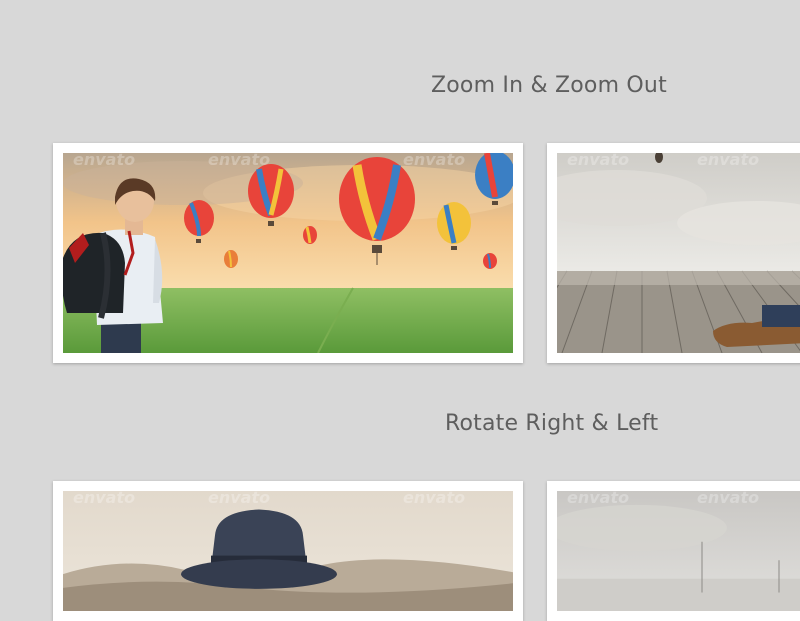 The height and width of the screenshot is (621, 800). What do you see at coordinates (552, 423) in the screenshot?
I see `section-title-rotate: Rotate Right & Left` at bounding box center [552, 423].